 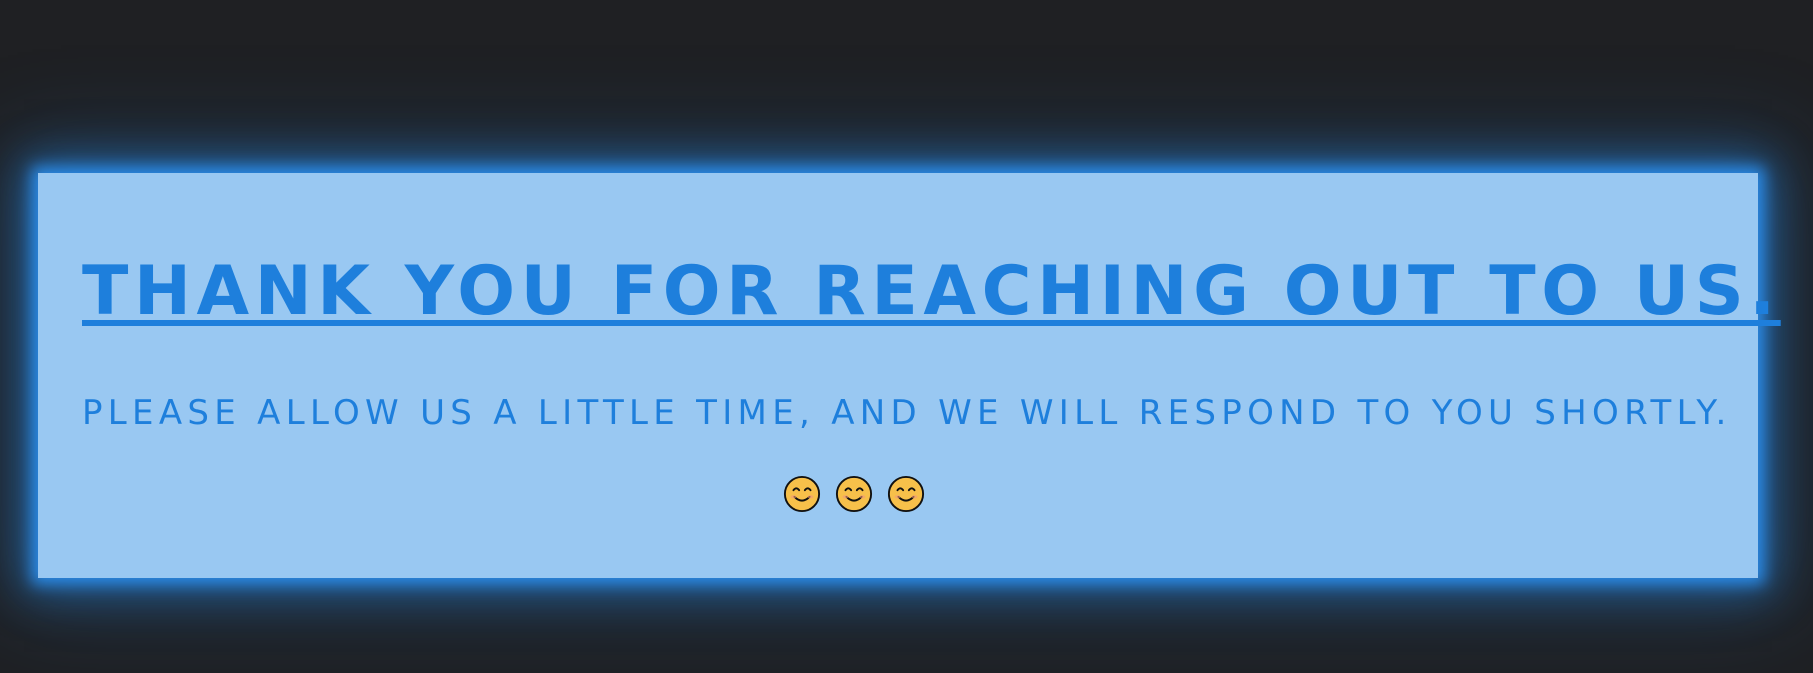 I want to click on thank-you-heading: THANK YOU FOR REACHING OUT TO US., so click(x=931, y=291).